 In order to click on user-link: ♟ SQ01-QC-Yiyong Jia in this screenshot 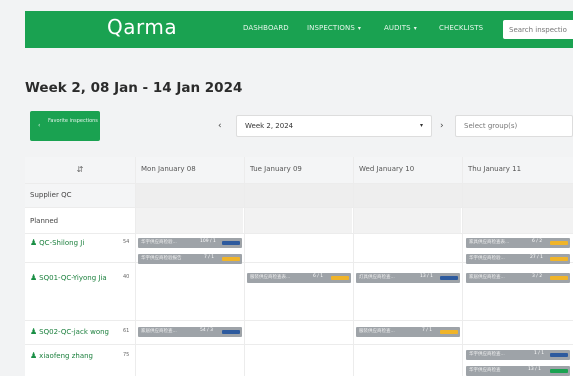, I will do `click(68, 277)`.